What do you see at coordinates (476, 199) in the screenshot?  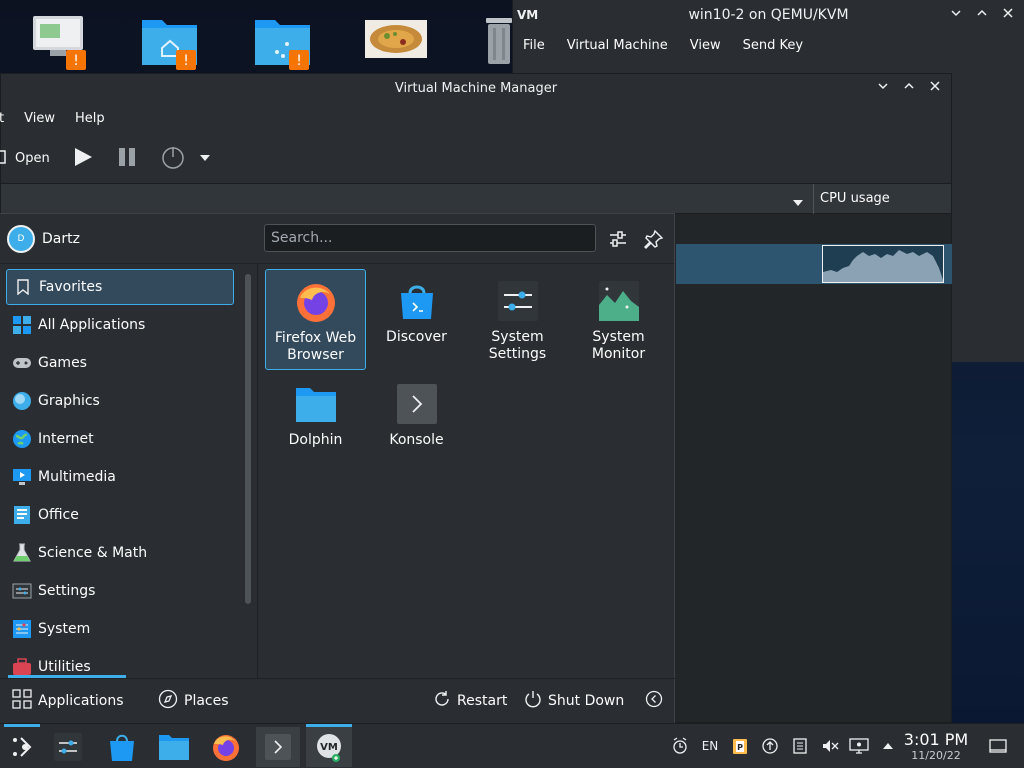 I see `vmm-column-header: CPU usage` at bounding box center [476, 199].